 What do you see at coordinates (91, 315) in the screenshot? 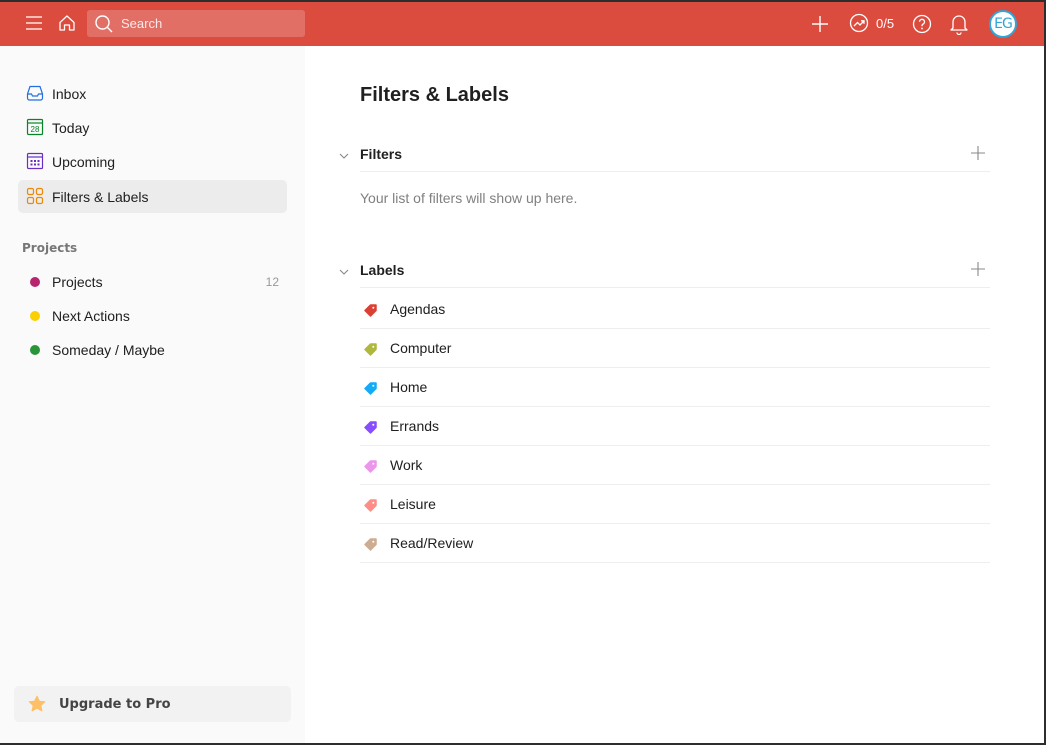
I see `project-label: Next Actions` at bounding box center [91, 315].